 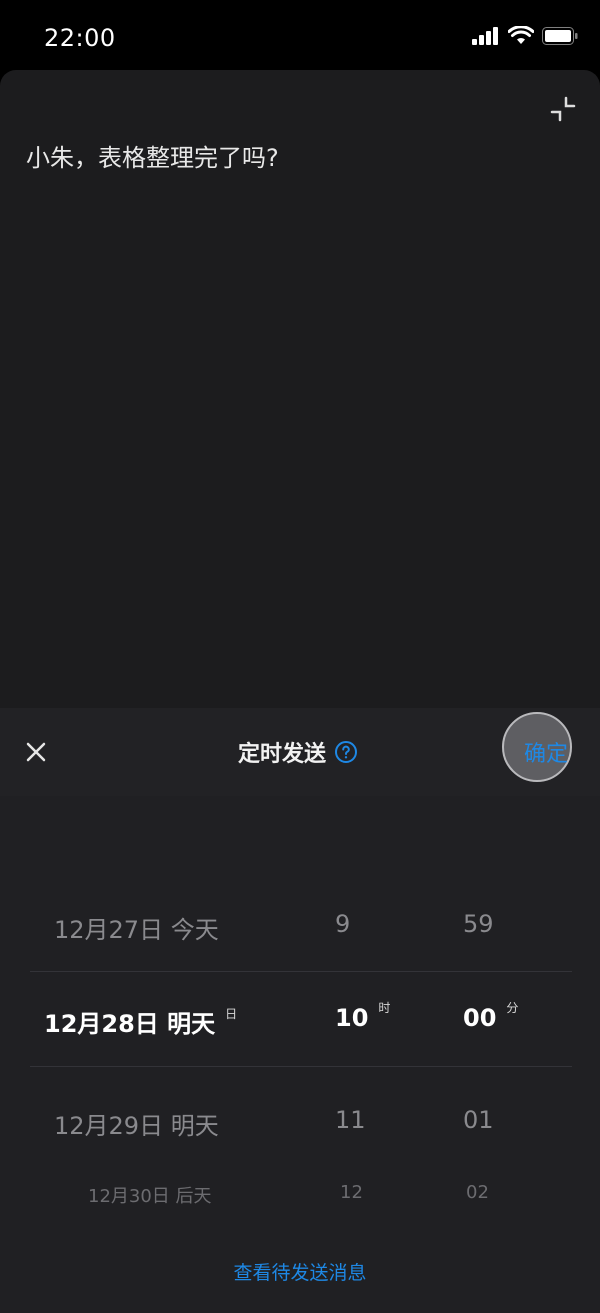 I want to click on hour-cell: 9, so click(x=342, y=924).